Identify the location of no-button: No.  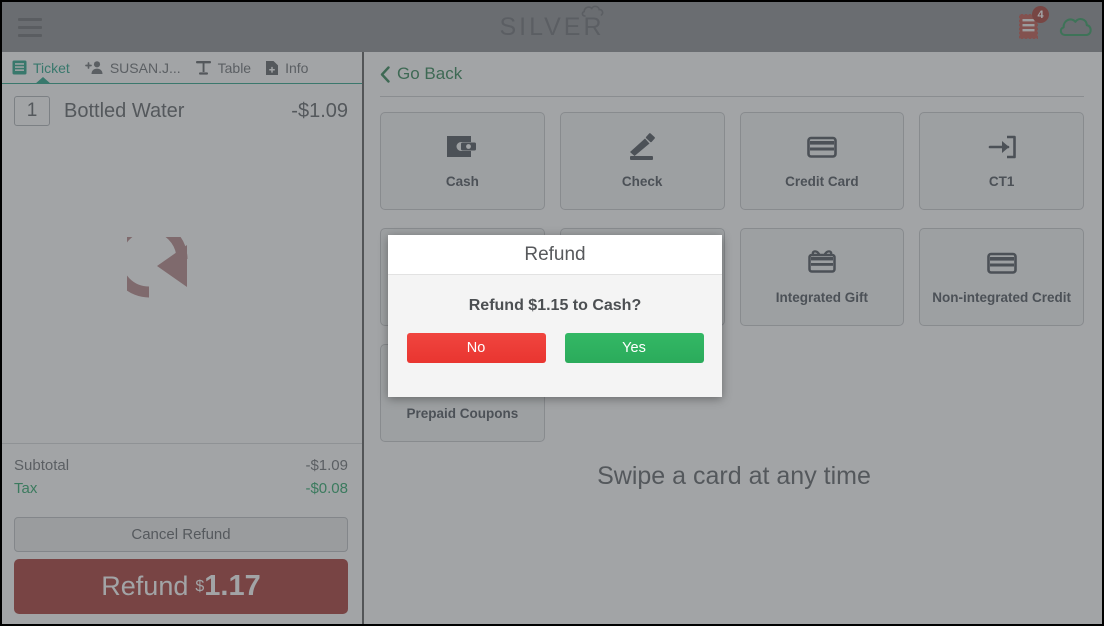
(476, 348).